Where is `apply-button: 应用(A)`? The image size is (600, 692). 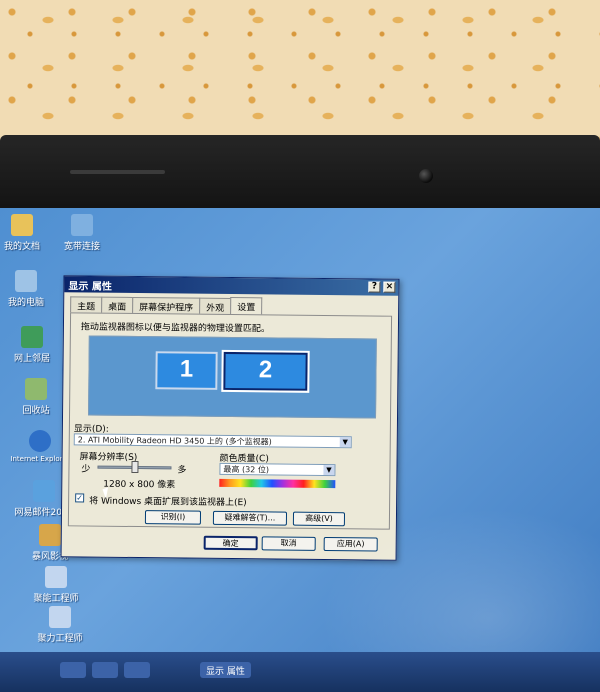 apply-button: 应用(A) is located at coordinates (350, 544).